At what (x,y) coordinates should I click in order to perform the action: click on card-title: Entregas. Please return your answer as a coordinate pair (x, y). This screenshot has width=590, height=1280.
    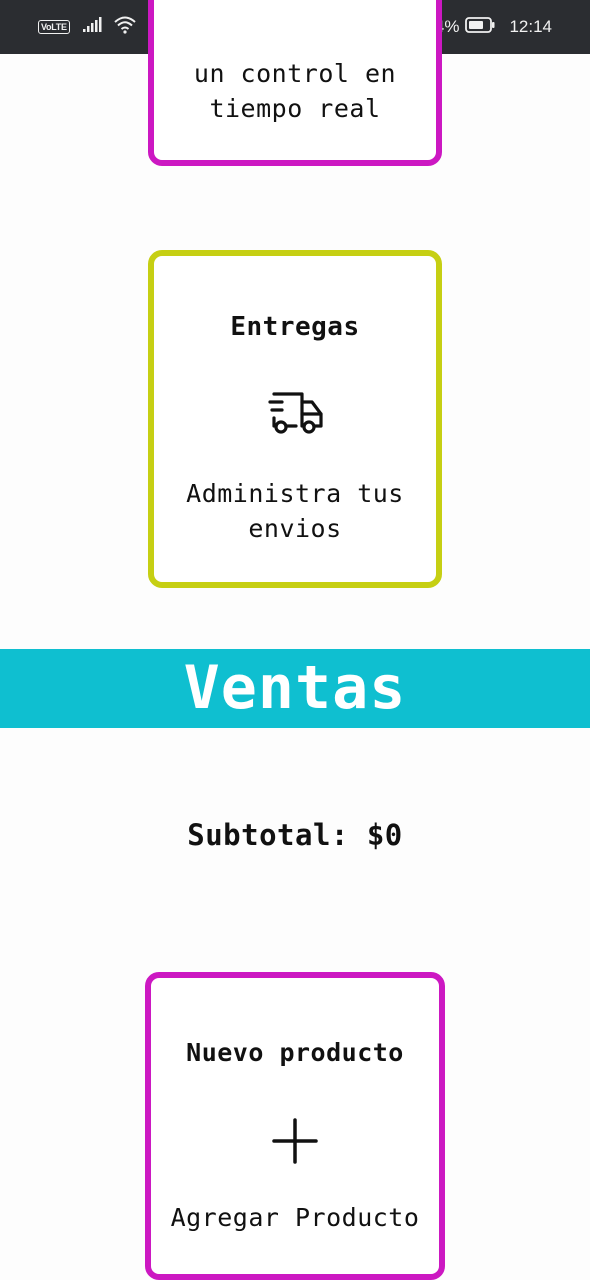
    Looking at the image, I should click on (295, 327).